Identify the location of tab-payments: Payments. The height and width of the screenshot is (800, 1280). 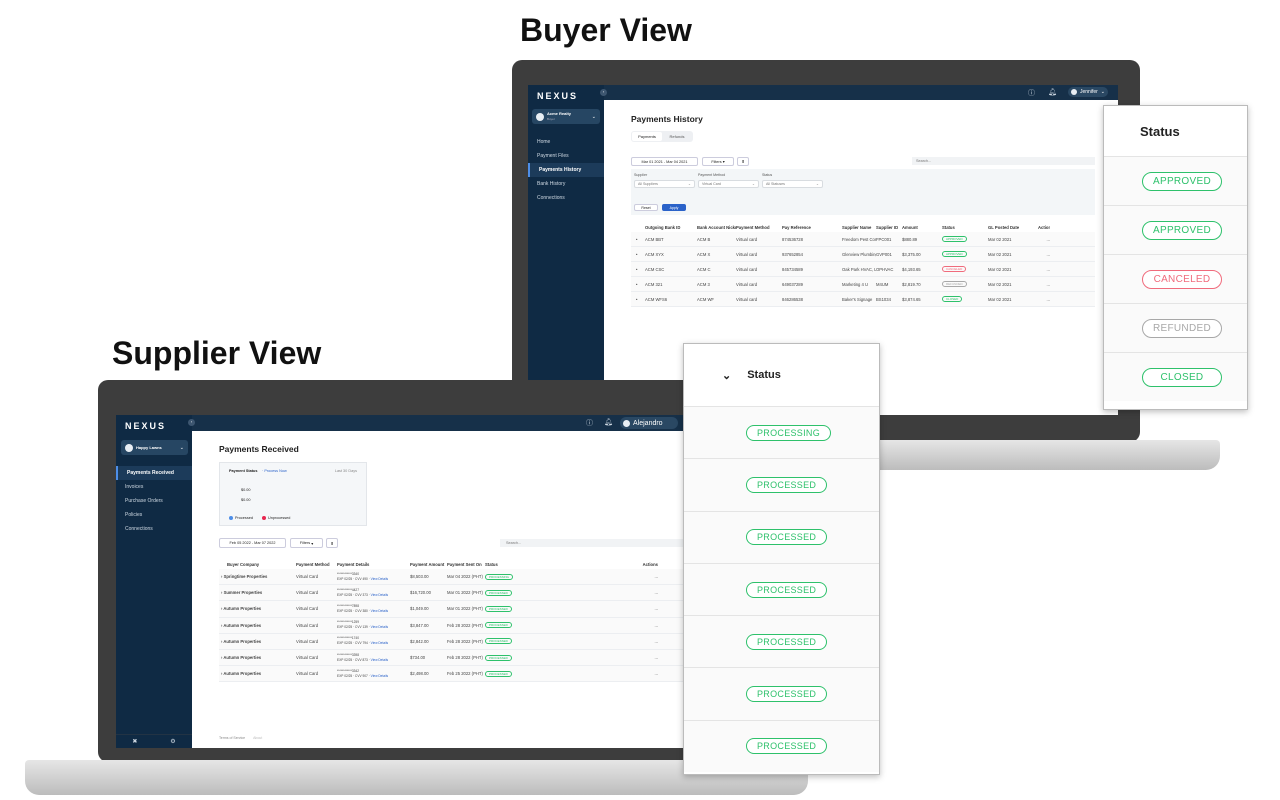
(647, 136).